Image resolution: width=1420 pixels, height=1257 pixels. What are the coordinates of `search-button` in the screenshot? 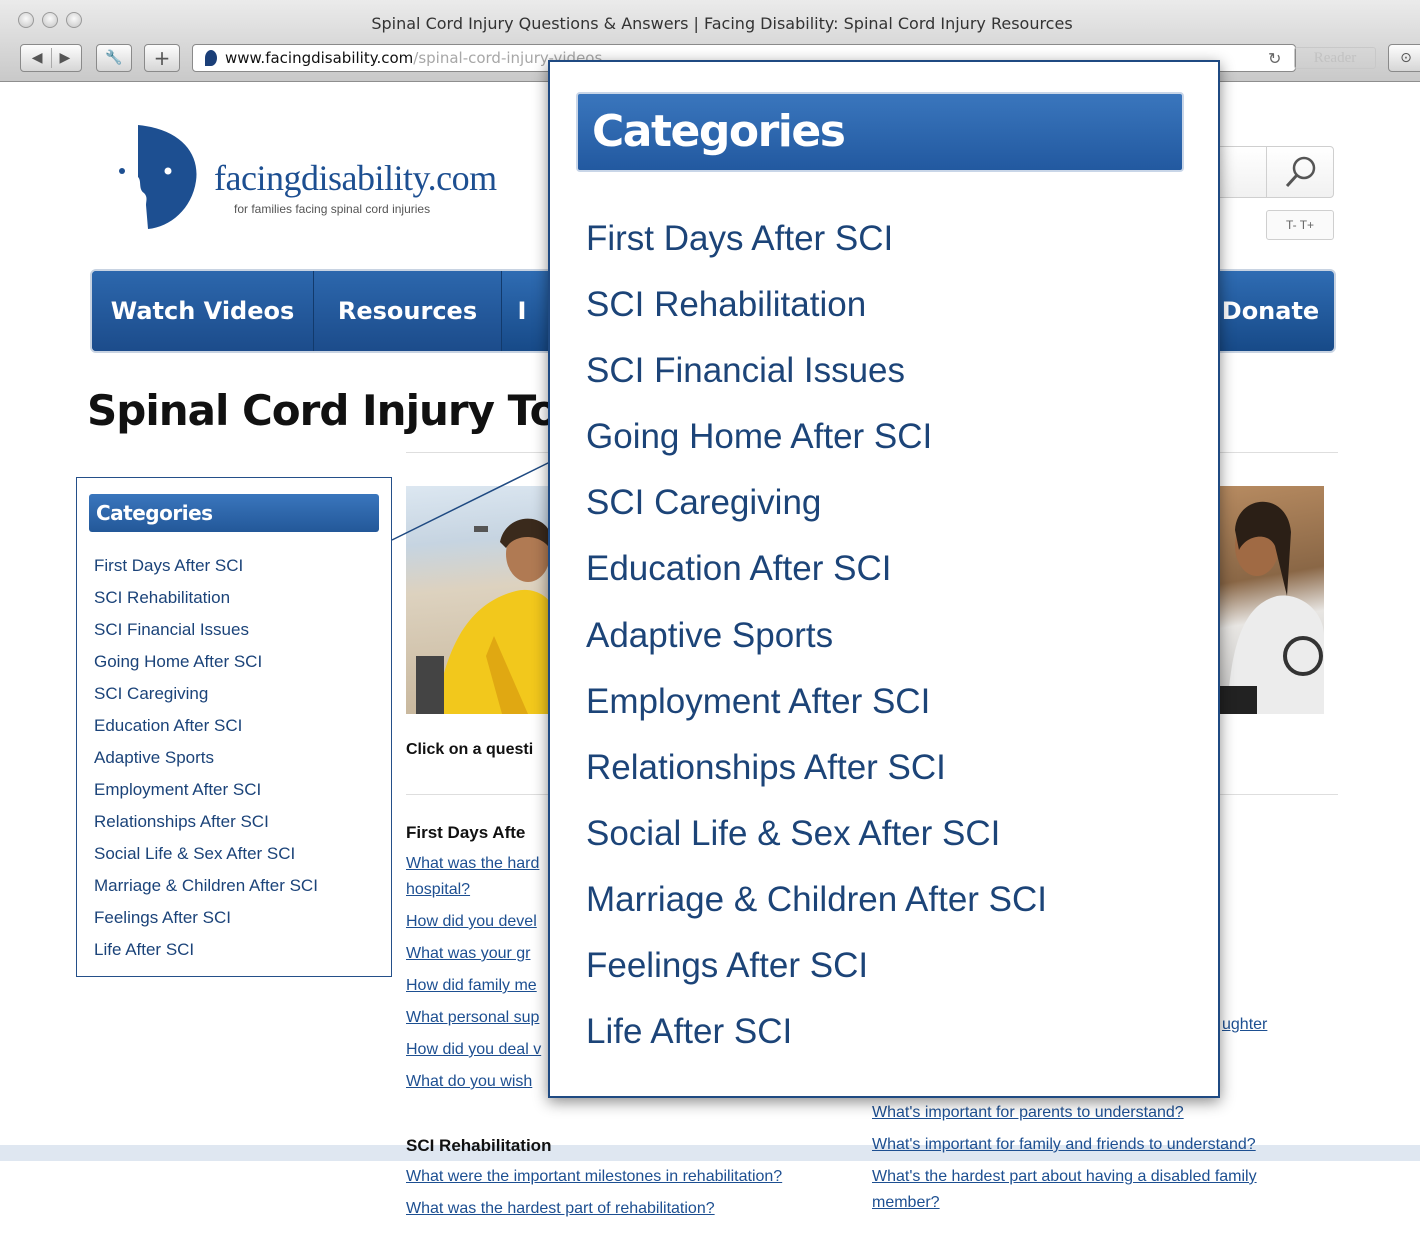 It's located at (1300, 172).